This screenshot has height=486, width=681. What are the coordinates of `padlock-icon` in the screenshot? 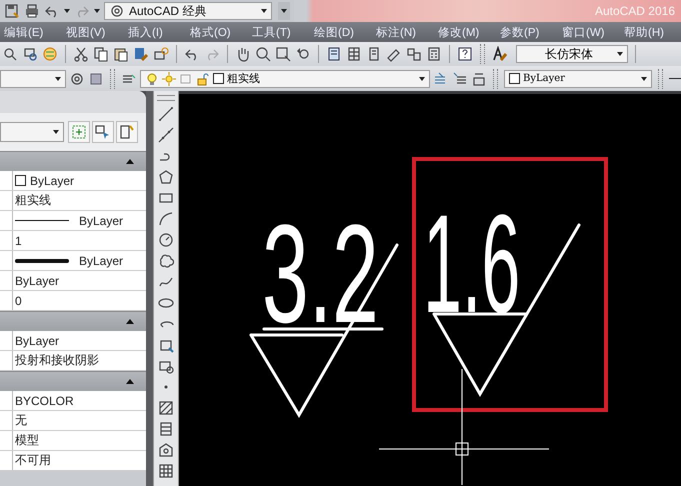 It's located at (203, 79).